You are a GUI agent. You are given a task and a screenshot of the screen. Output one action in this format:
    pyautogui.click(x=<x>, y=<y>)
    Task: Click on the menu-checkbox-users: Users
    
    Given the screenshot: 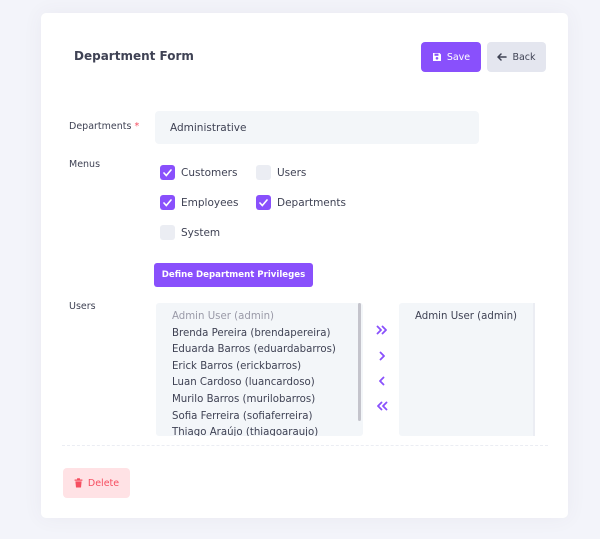 What is the action you would take?
    pyautogui.click(x=281, y=172)
    